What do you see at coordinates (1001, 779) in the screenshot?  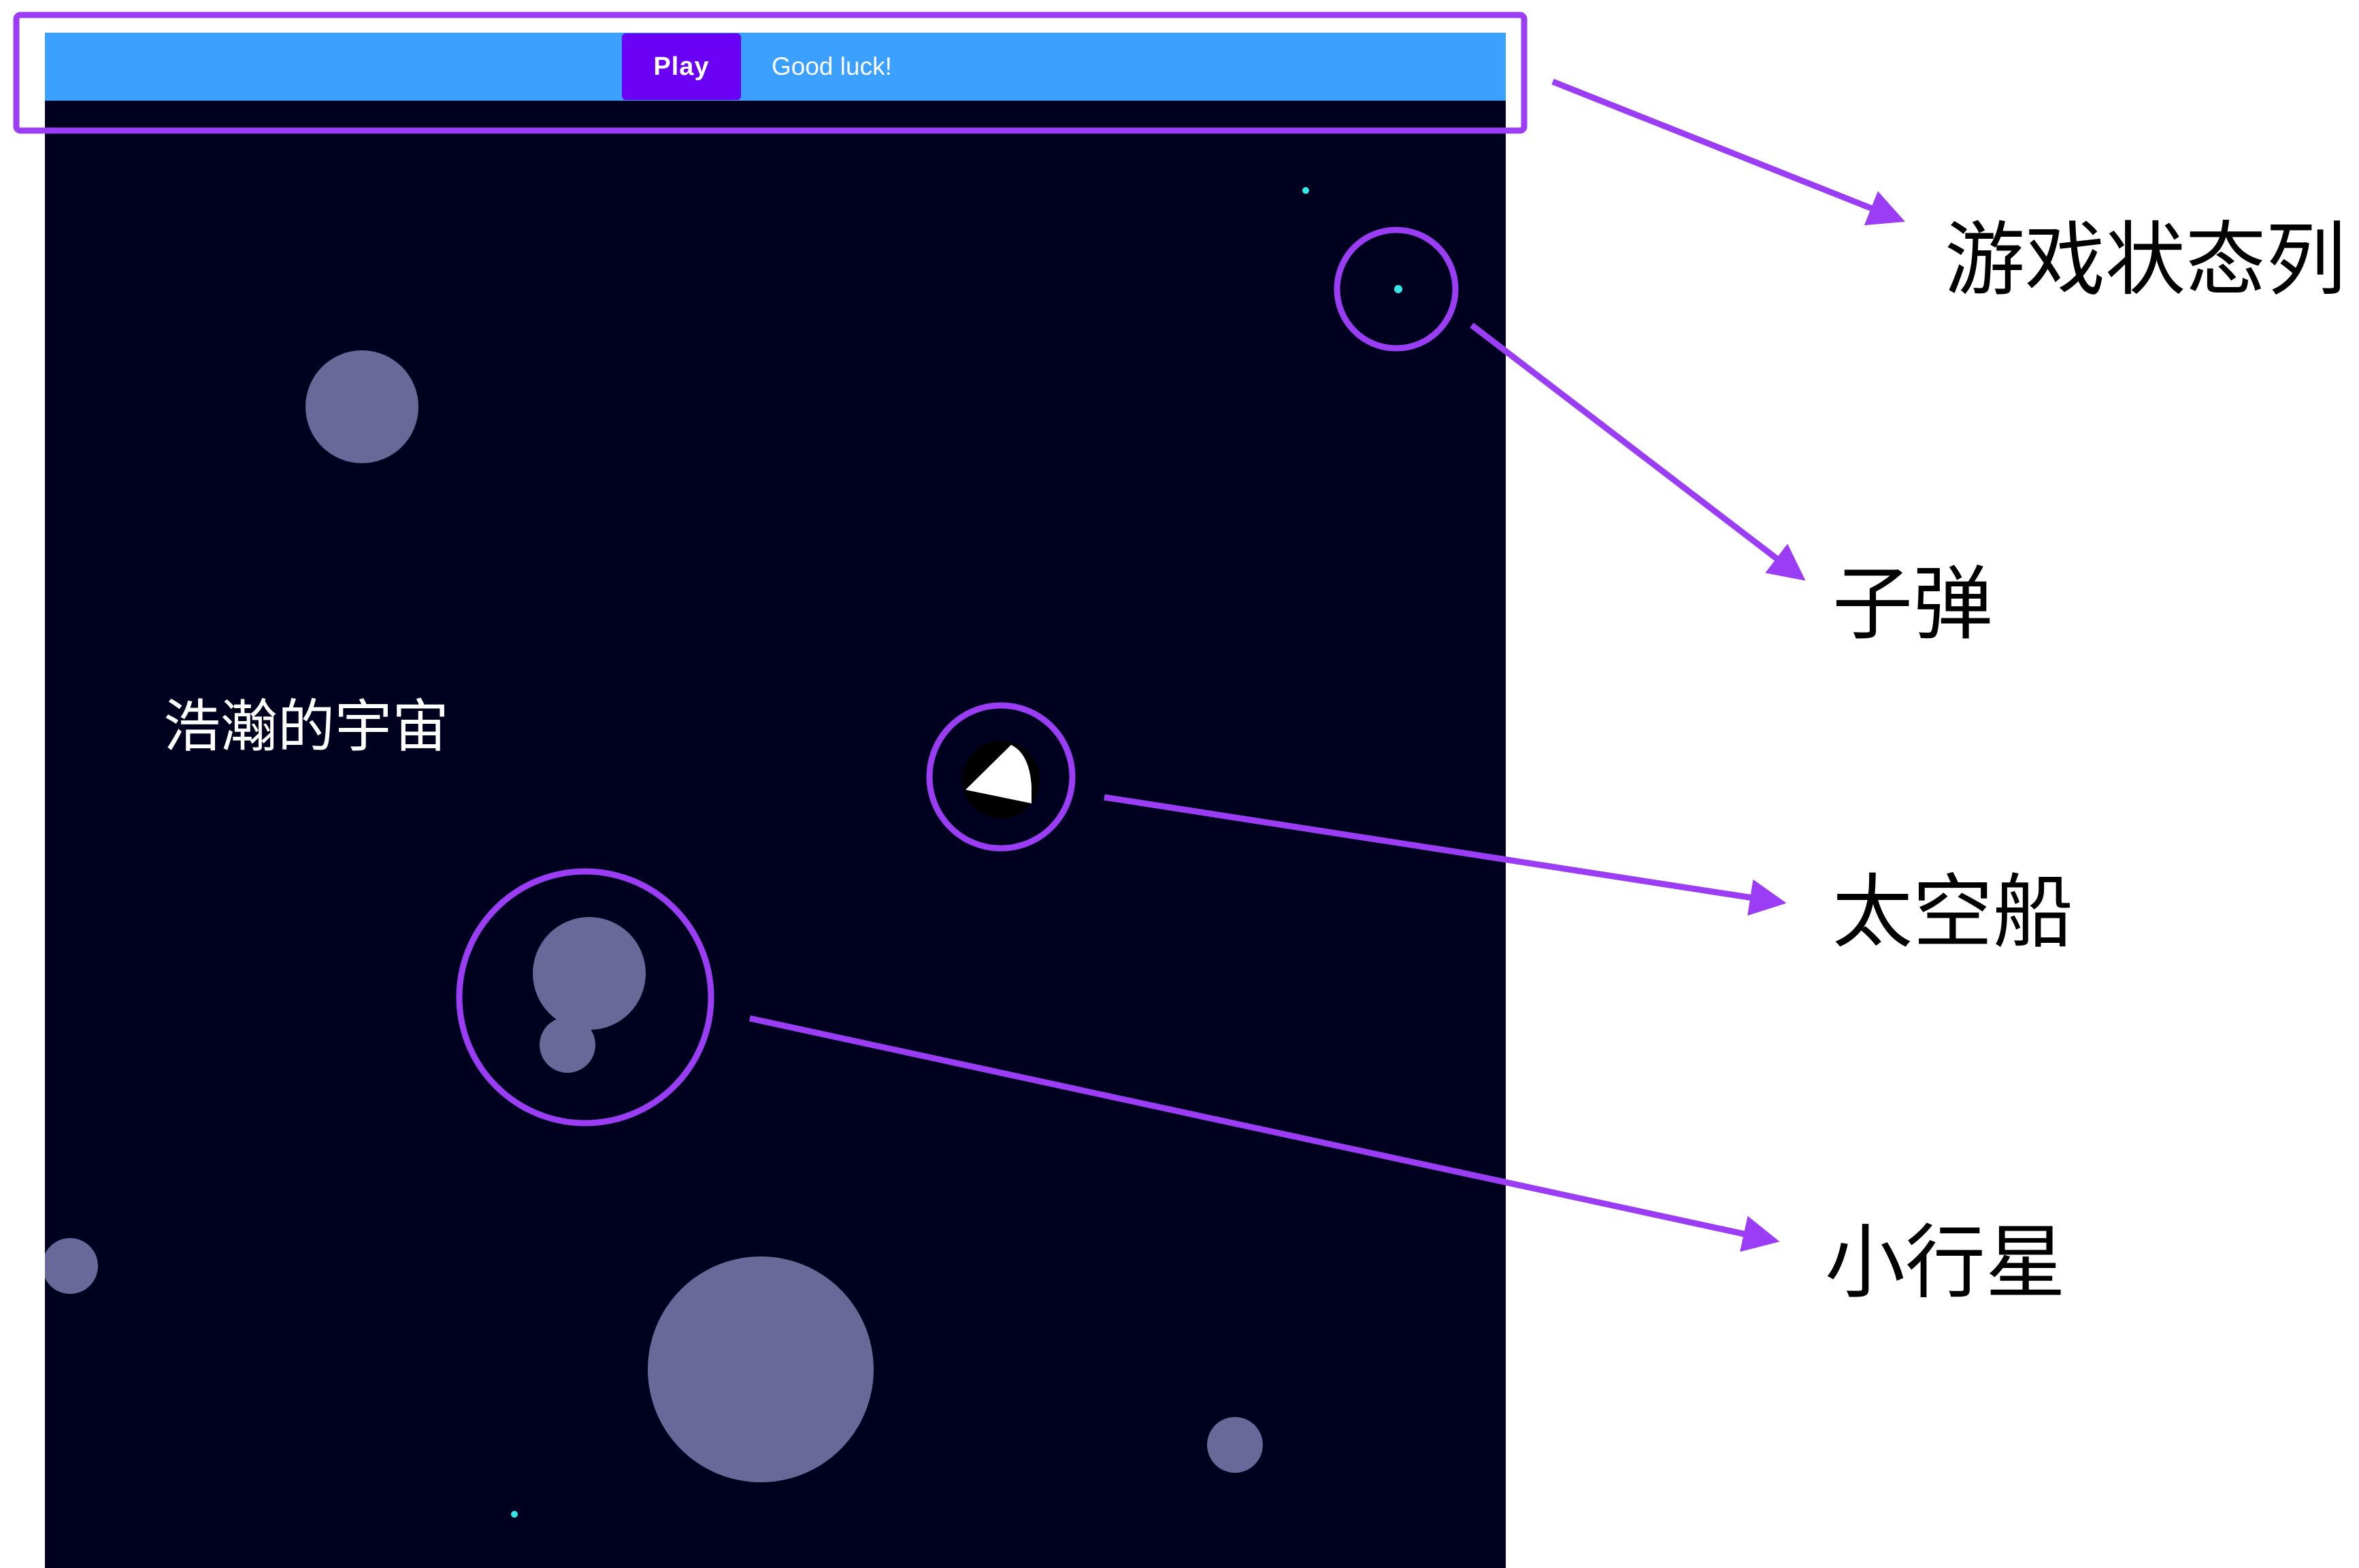 I see `spaceship` at bounding box center [1001, 779].